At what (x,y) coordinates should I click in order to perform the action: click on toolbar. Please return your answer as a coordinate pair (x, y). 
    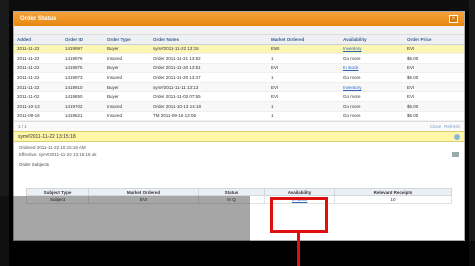
    Looking at the image, I should click on (239, 30).